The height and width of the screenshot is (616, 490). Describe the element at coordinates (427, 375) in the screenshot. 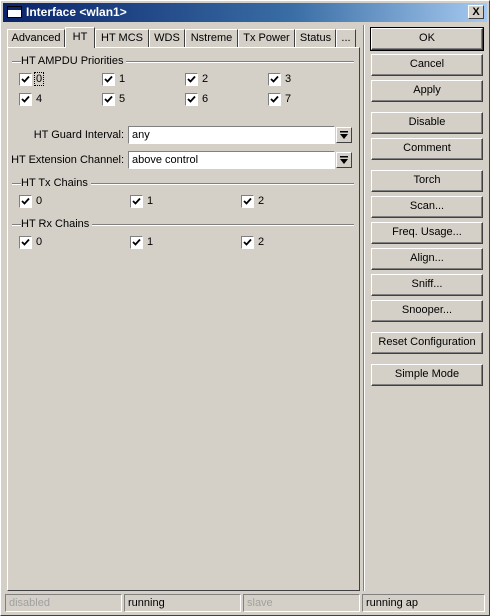

I see `simple-mode-button: Simple Mode` at that location.